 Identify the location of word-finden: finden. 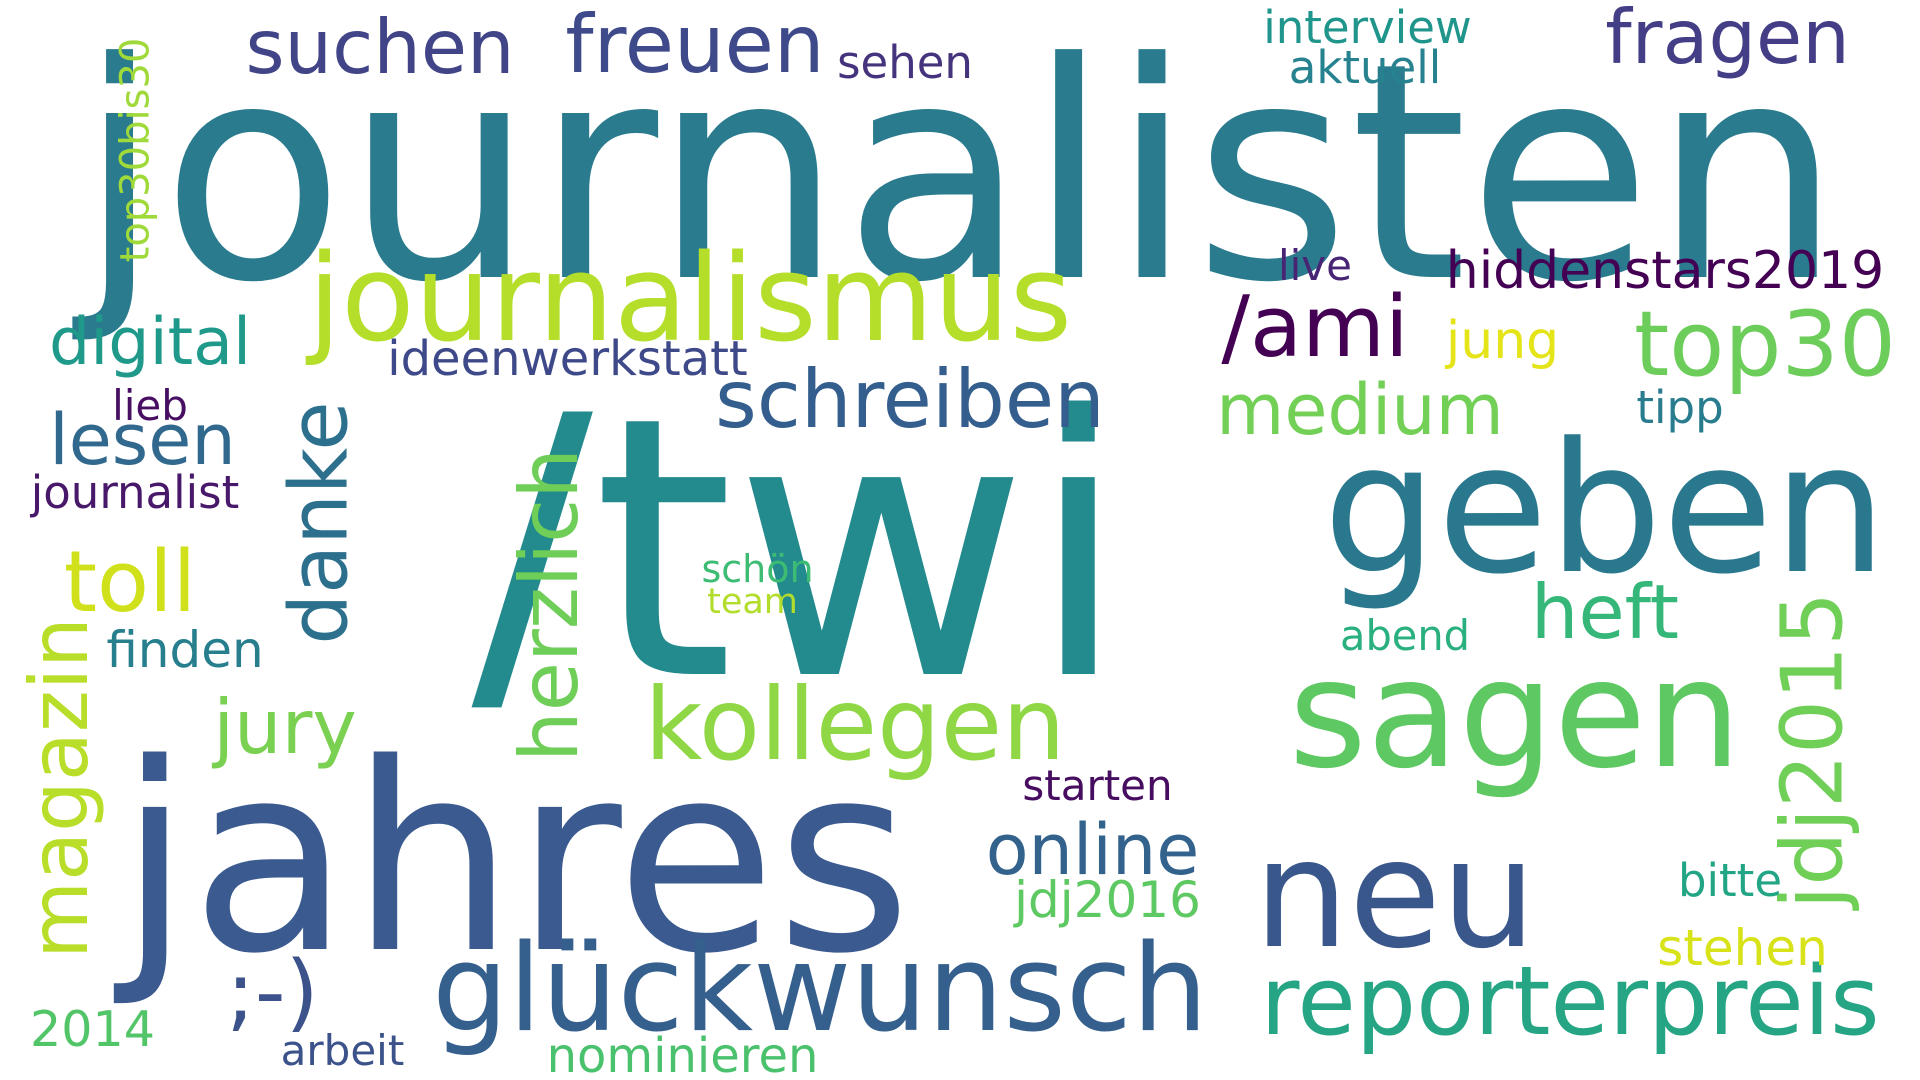
(185, 650).